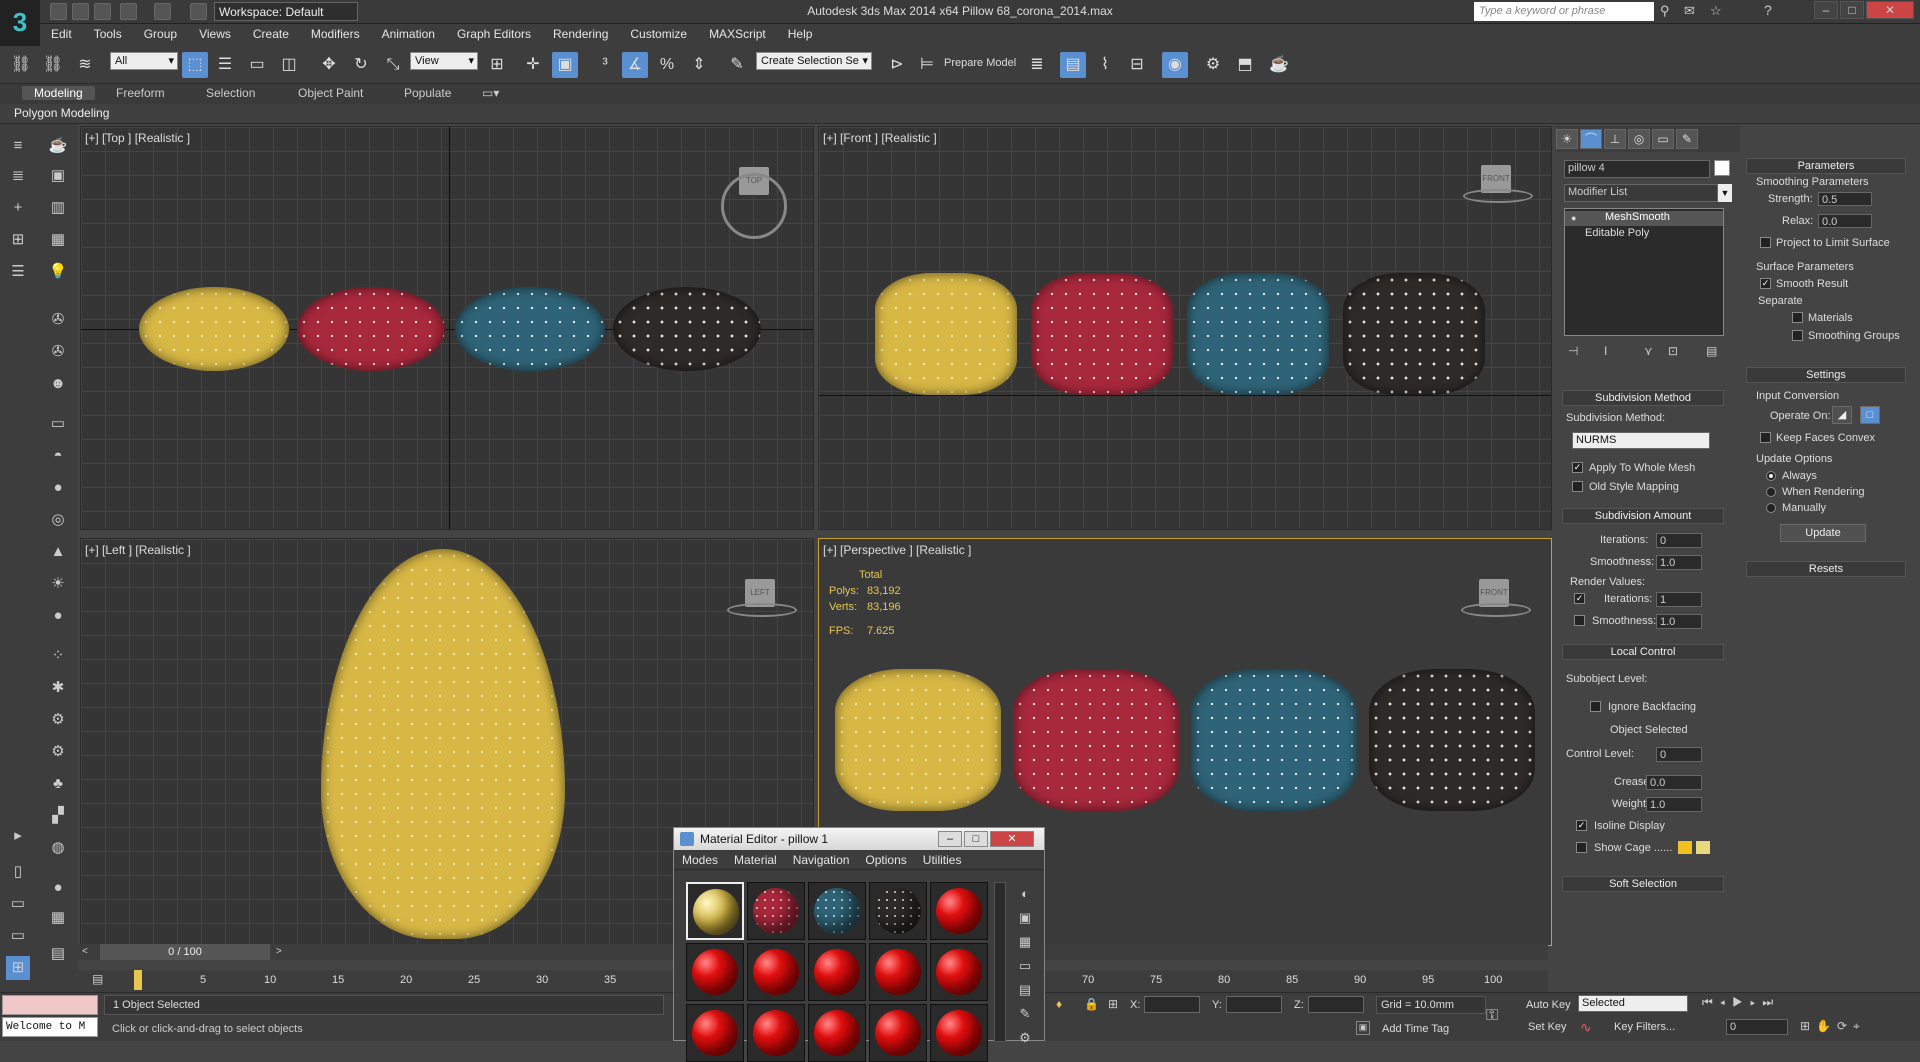 This screenshot has width=1920, height=1062. Describe the element at coordinates (1679, 599) in the screenshot. I see `render-iterations-field: 1` at that location.